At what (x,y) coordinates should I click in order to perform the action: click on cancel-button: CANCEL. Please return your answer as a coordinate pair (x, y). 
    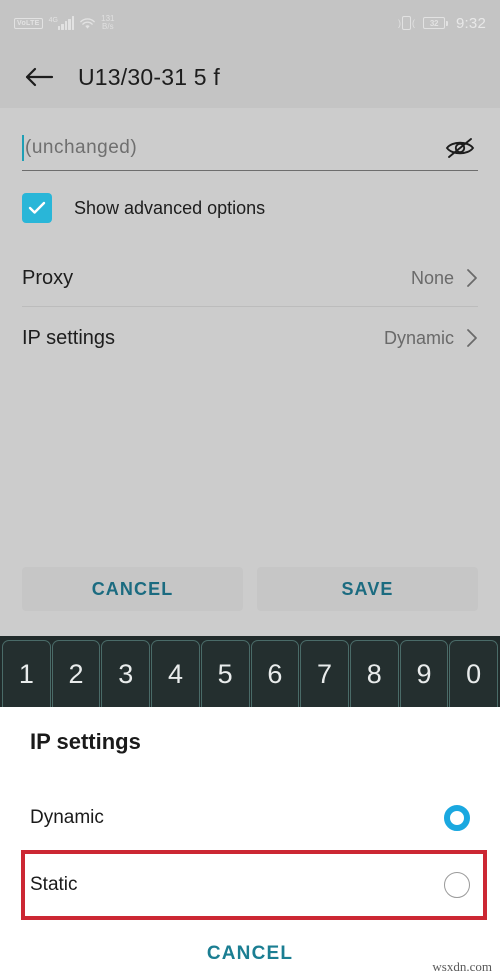
    Looking at the image, I should click on (132, 589).